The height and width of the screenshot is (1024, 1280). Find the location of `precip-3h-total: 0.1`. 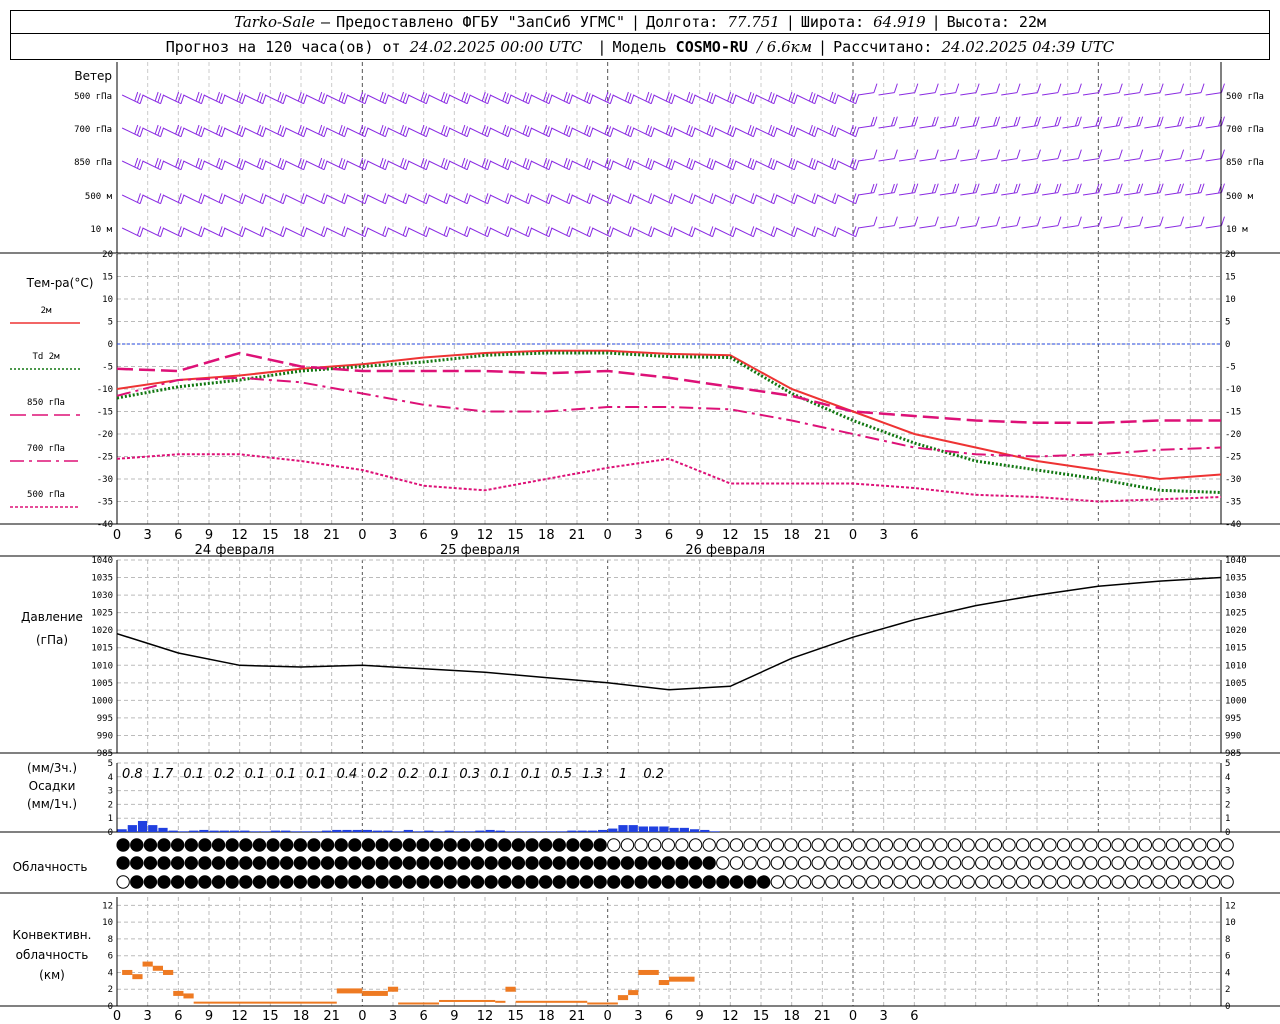

precip-3h-total: 0.1 is located at coordinates (500, 774).